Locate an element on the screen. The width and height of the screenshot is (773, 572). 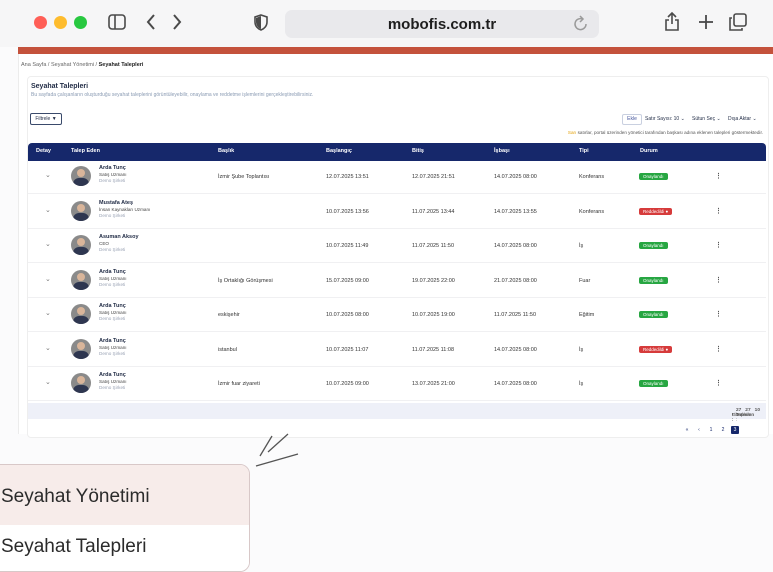
breadcrumb-current: Seyahat Talepleri is located at coordinates (121, 65).